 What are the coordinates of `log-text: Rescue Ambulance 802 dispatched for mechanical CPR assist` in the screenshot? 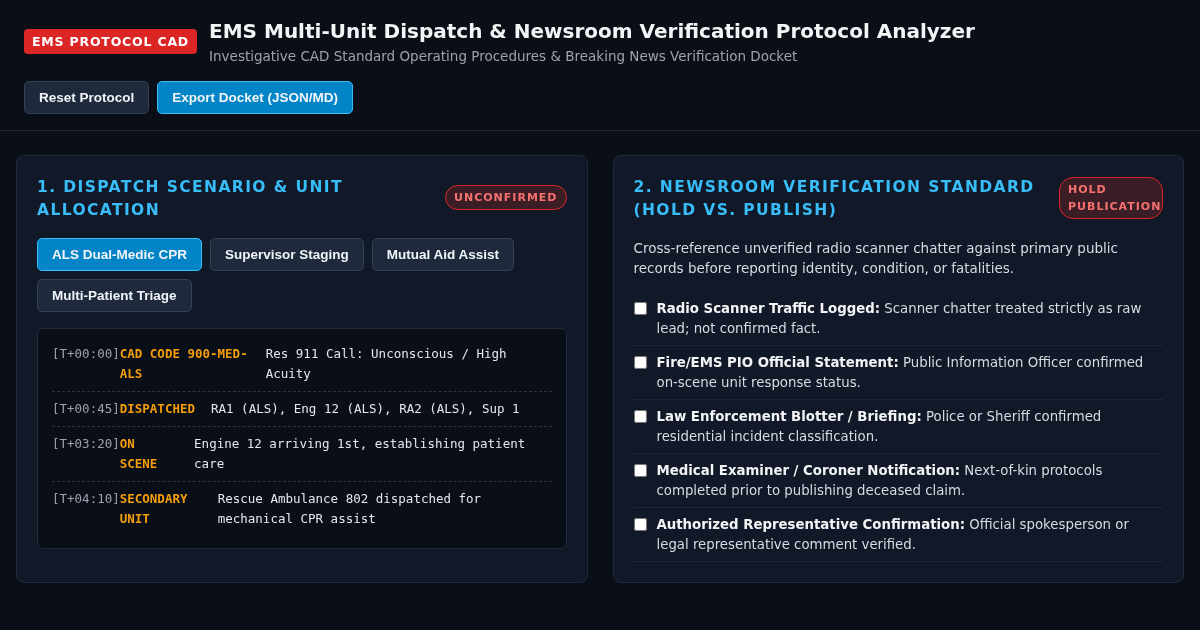 It's located at (350, 509).